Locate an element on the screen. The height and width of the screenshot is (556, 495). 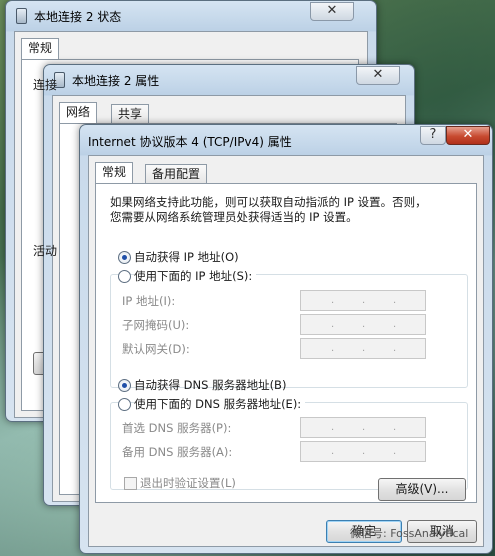
properties-window-title: 本地连接 2 属性 is located at coordinates (116, 81).